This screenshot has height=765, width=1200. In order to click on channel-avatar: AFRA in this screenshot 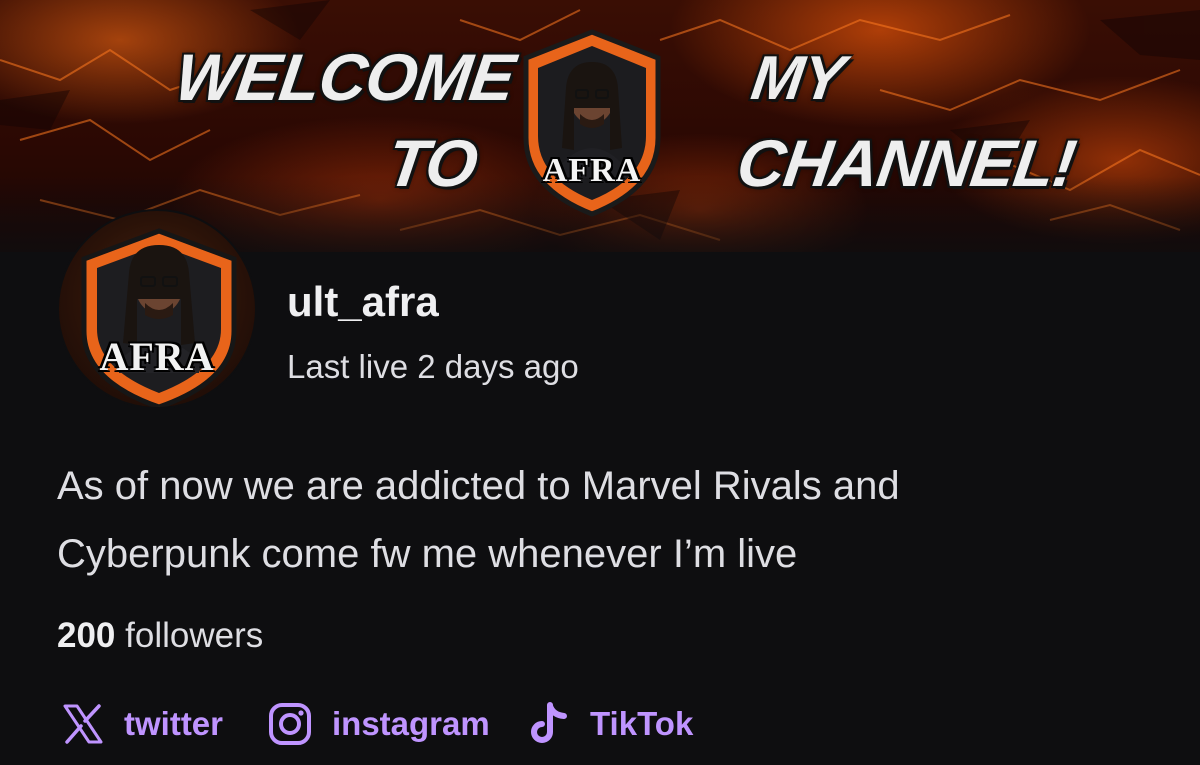, I will do `click(157, 309)`.